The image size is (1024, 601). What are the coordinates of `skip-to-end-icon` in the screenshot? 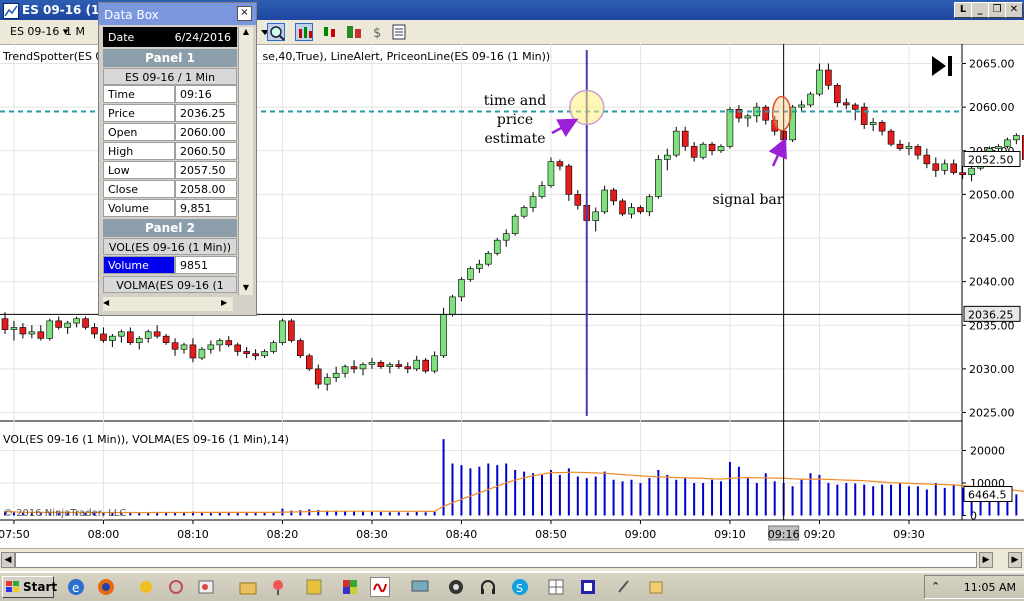 It's located at (942, 66).